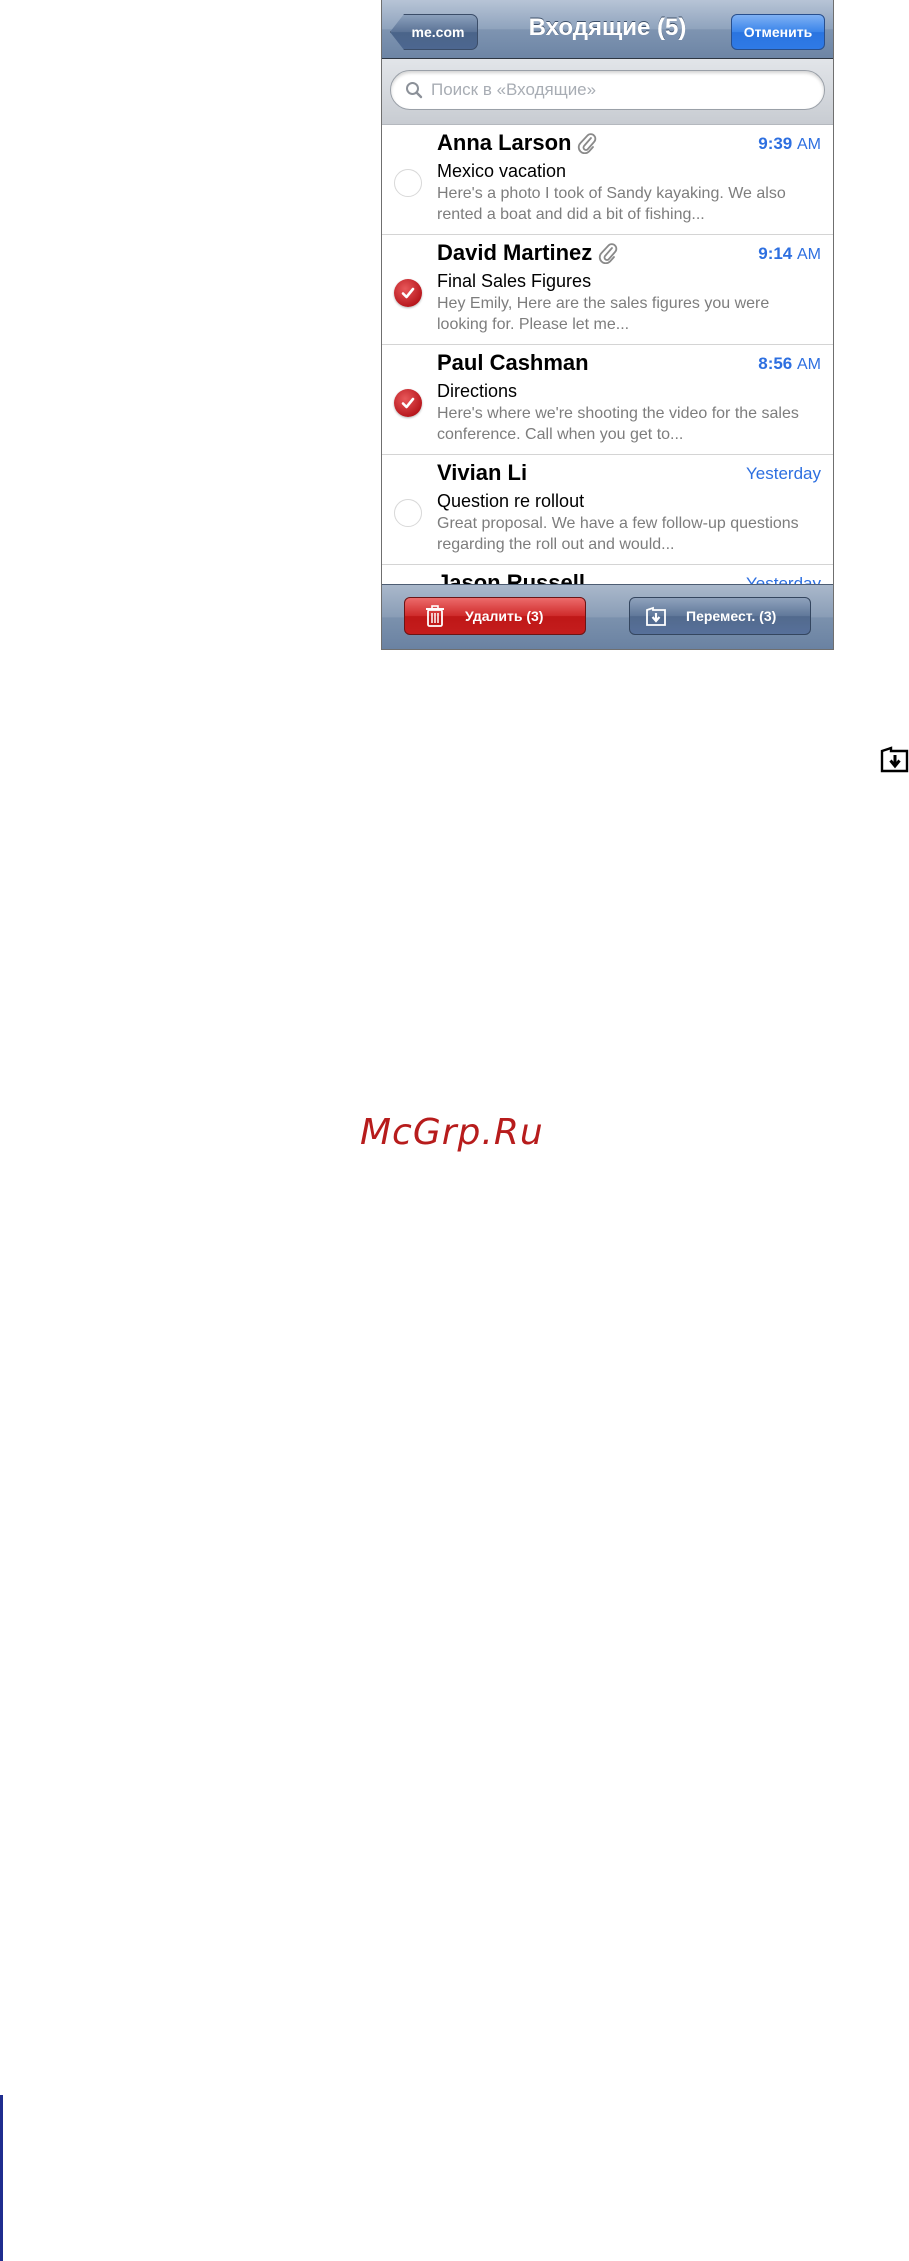 The image size is (909, 2261). Describe the element at coordinates (1, 2178) in the screenshot. I see `page-edge-rule` at that location.